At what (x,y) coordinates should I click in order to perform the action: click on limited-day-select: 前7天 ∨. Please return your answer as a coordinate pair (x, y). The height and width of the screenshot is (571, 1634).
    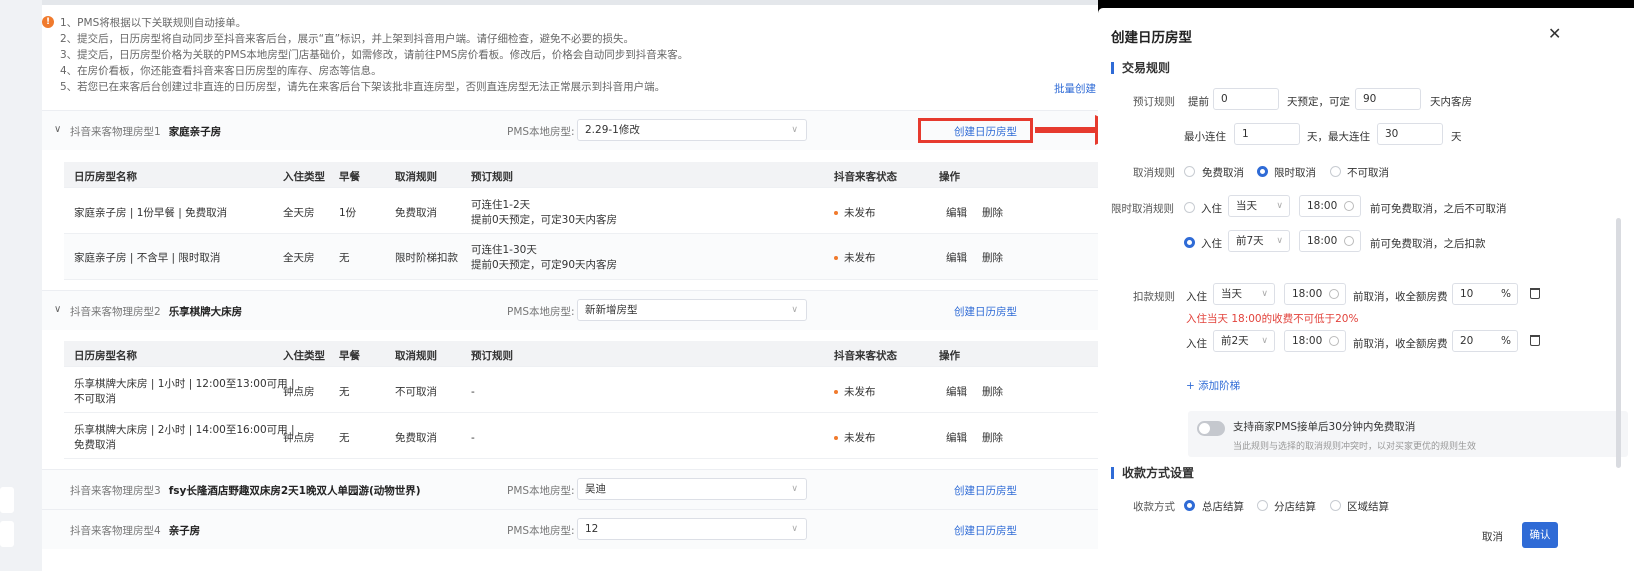
    Looking at the image, I should click on (1259, 241).